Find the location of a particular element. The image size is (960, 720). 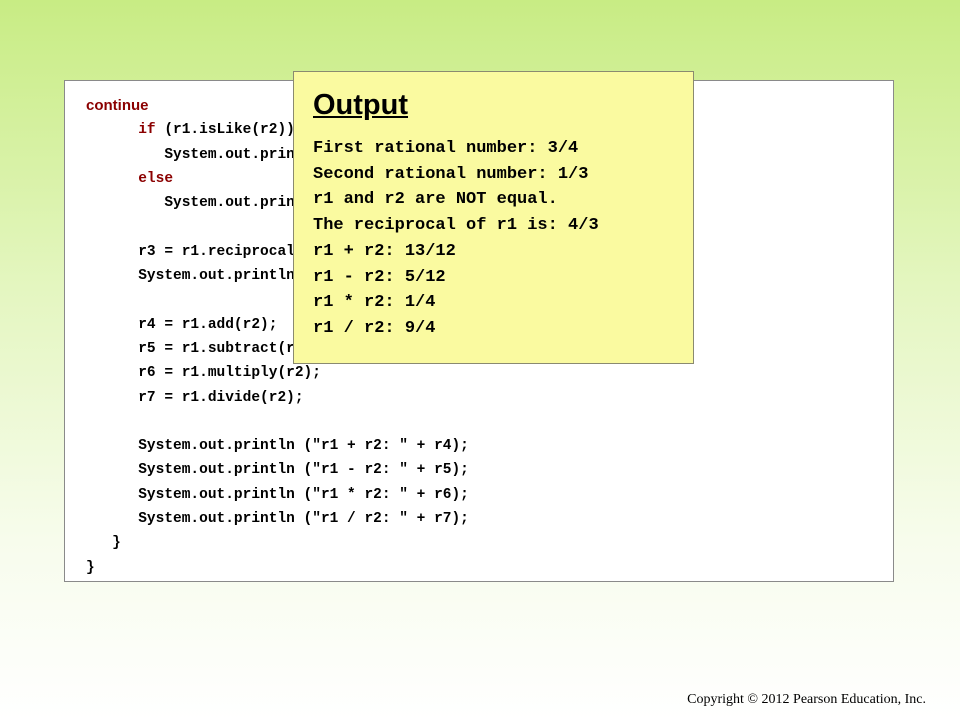

code-line: System.out.println ("r1 - r2: " + r5); is located at coordinates (303, 470).